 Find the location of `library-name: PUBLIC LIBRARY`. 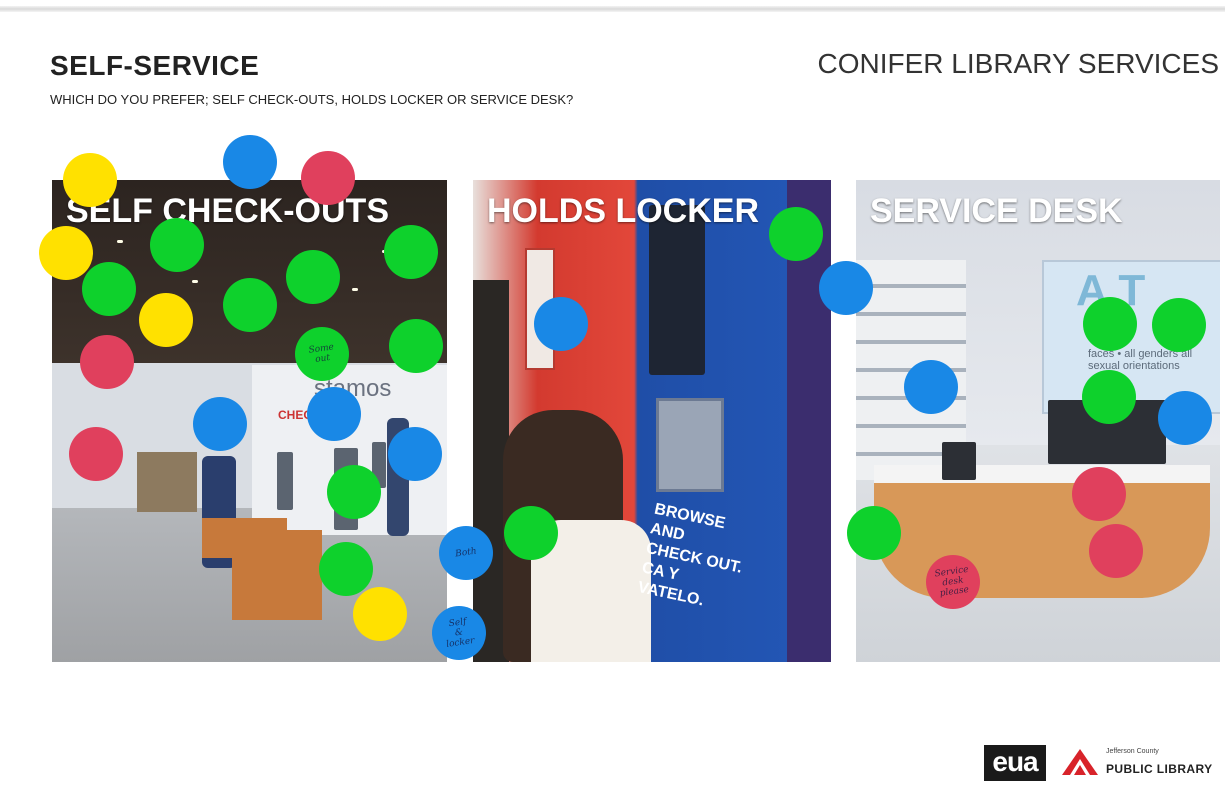

library-name: PUBLIC LIBRARY is located at coordinates (1159, 769).